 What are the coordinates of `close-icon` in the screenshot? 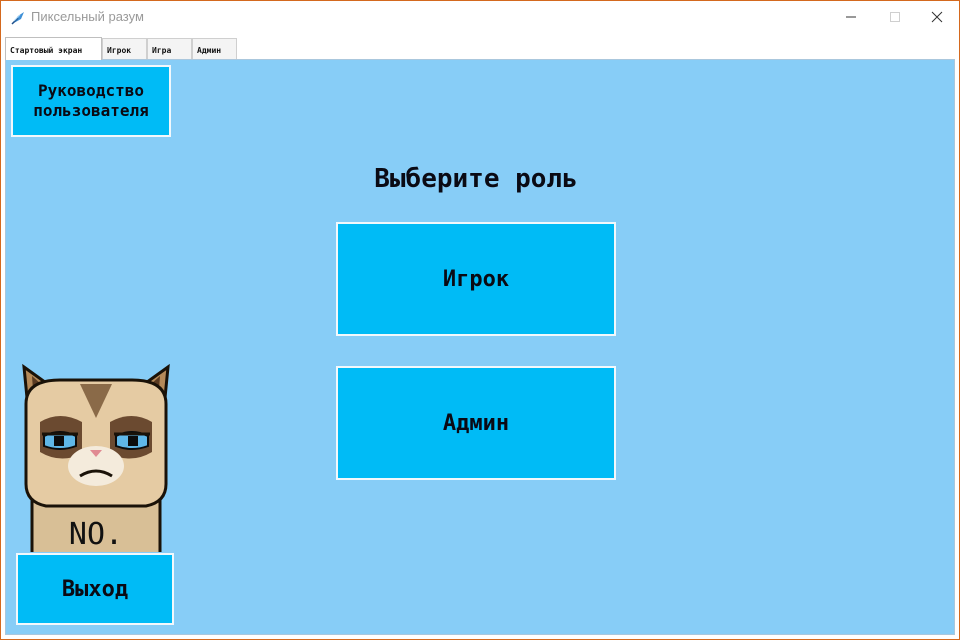 It's located at (937, 17).